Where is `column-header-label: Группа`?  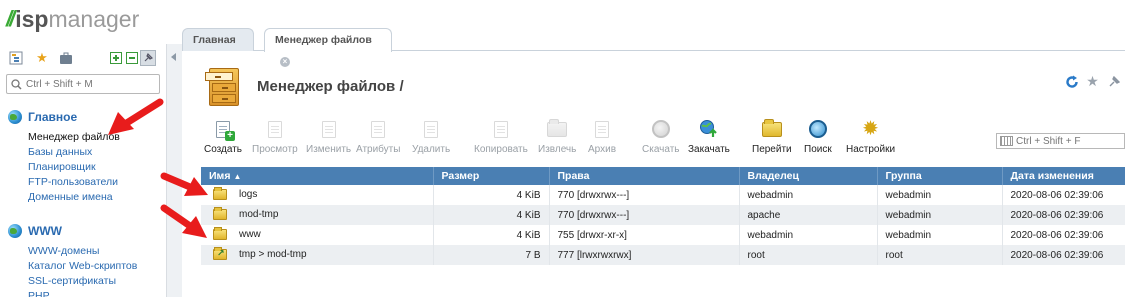 column-header-label: Группа is located at coordinates (903, 176).